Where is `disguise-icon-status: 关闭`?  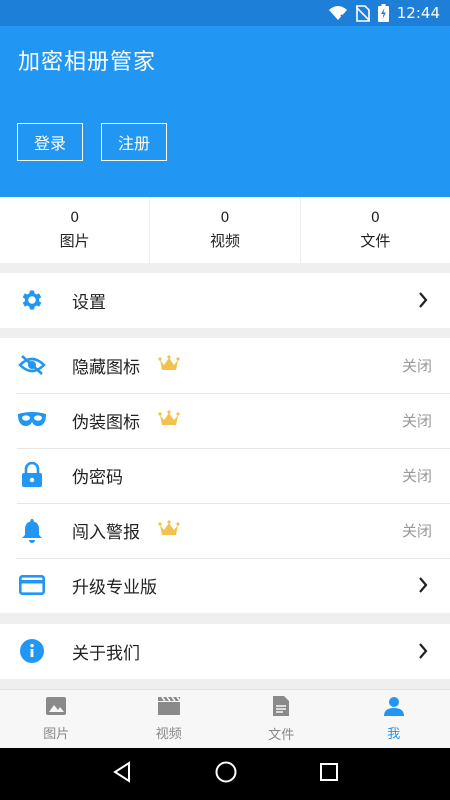
disguise-icon-status: 关闭 is located at coordinates (416, 421).